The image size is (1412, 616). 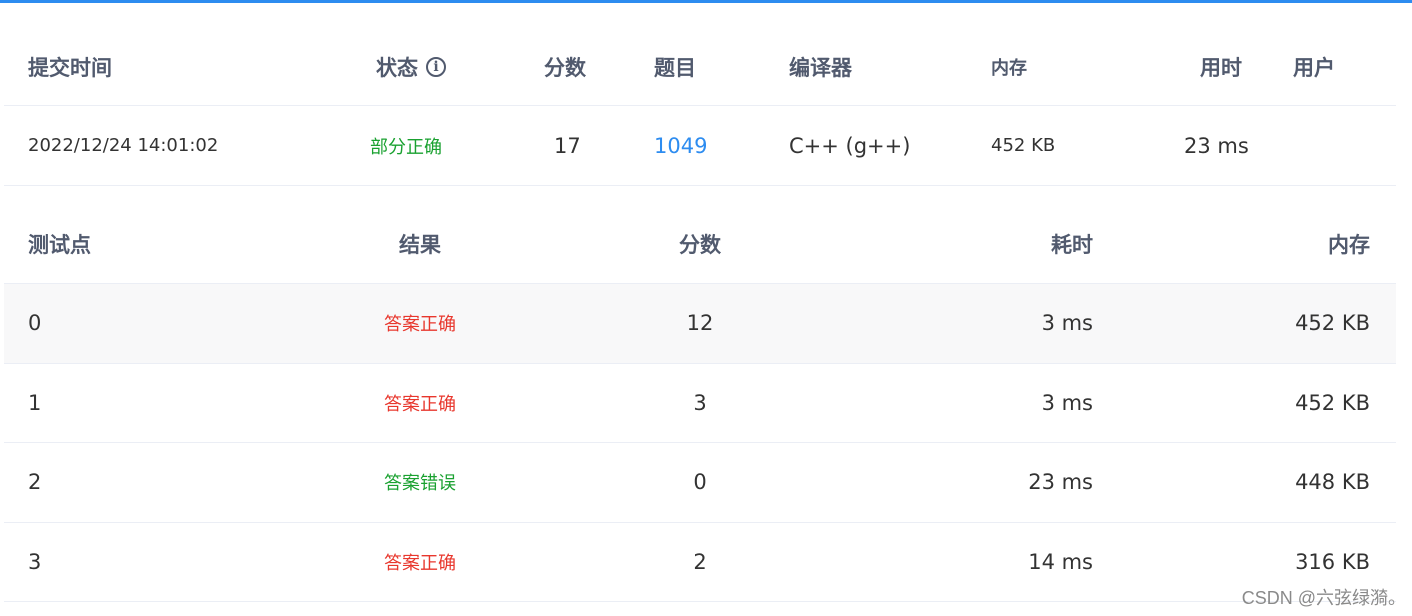 I want to click on watermark: CSDN @六弦绿漪。, so click(x=1323, y=598).